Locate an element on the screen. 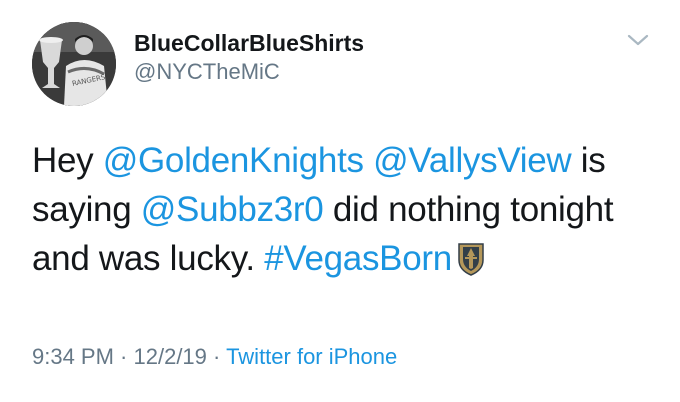  hashtag-vegasborn: #VegasBorn is located at coordinates (358, 258).